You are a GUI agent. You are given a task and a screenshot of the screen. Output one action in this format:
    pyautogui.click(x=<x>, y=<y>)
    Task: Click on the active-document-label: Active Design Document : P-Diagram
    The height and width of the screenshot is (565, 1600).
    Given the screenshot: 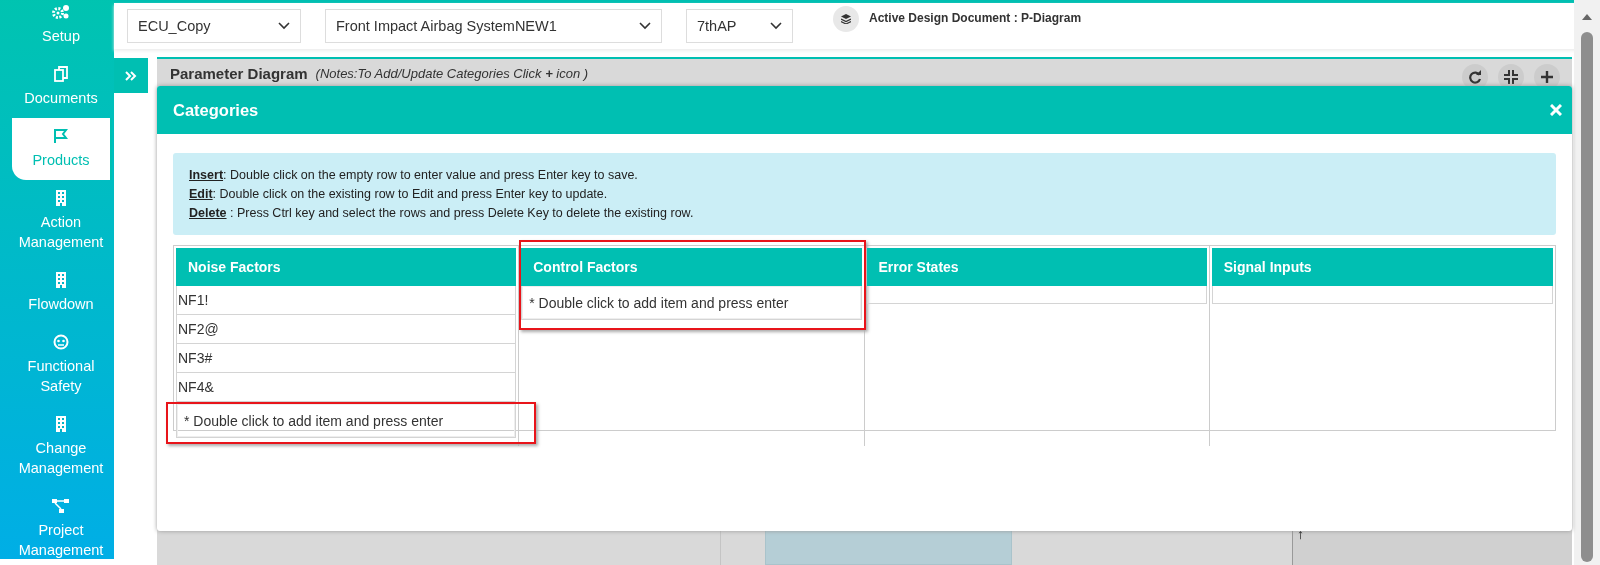 What is the action you would take?
    pyautogui.click(x=975, y=18)
    